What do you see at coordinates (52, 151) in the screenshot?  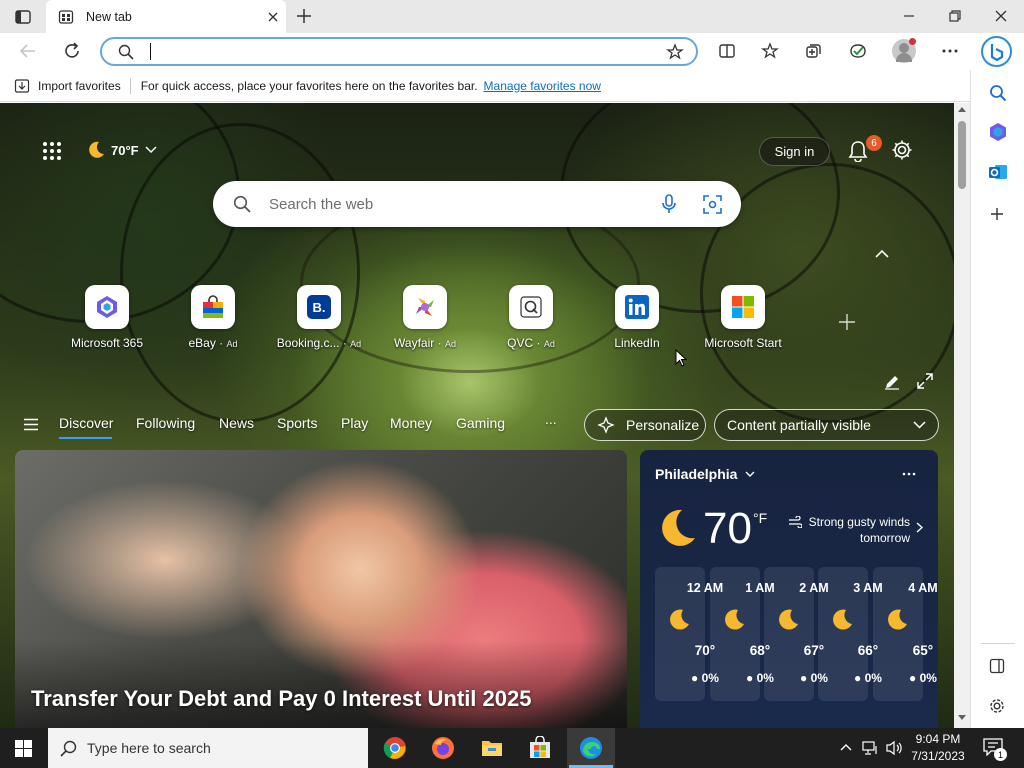 I see `apps-launcher-icon` at bounding box center [52, 151].